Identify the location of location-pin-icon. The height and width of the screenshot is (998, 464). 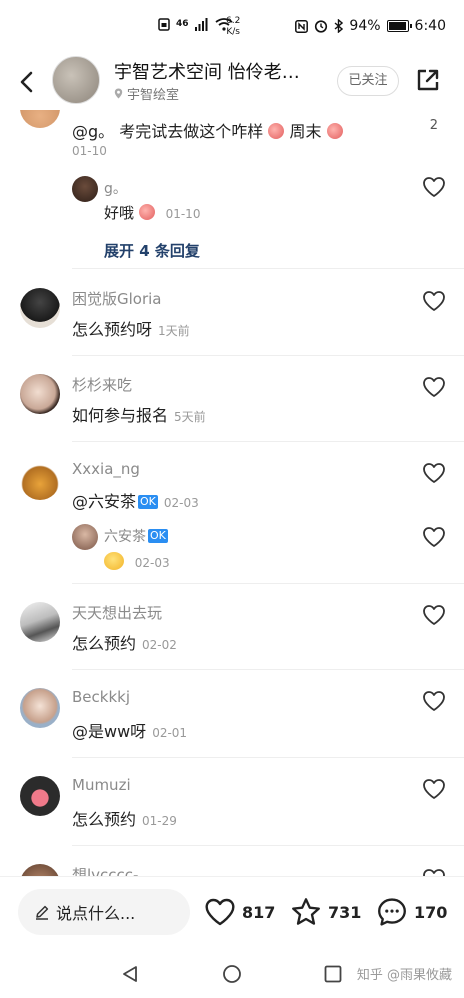
(118, 93).